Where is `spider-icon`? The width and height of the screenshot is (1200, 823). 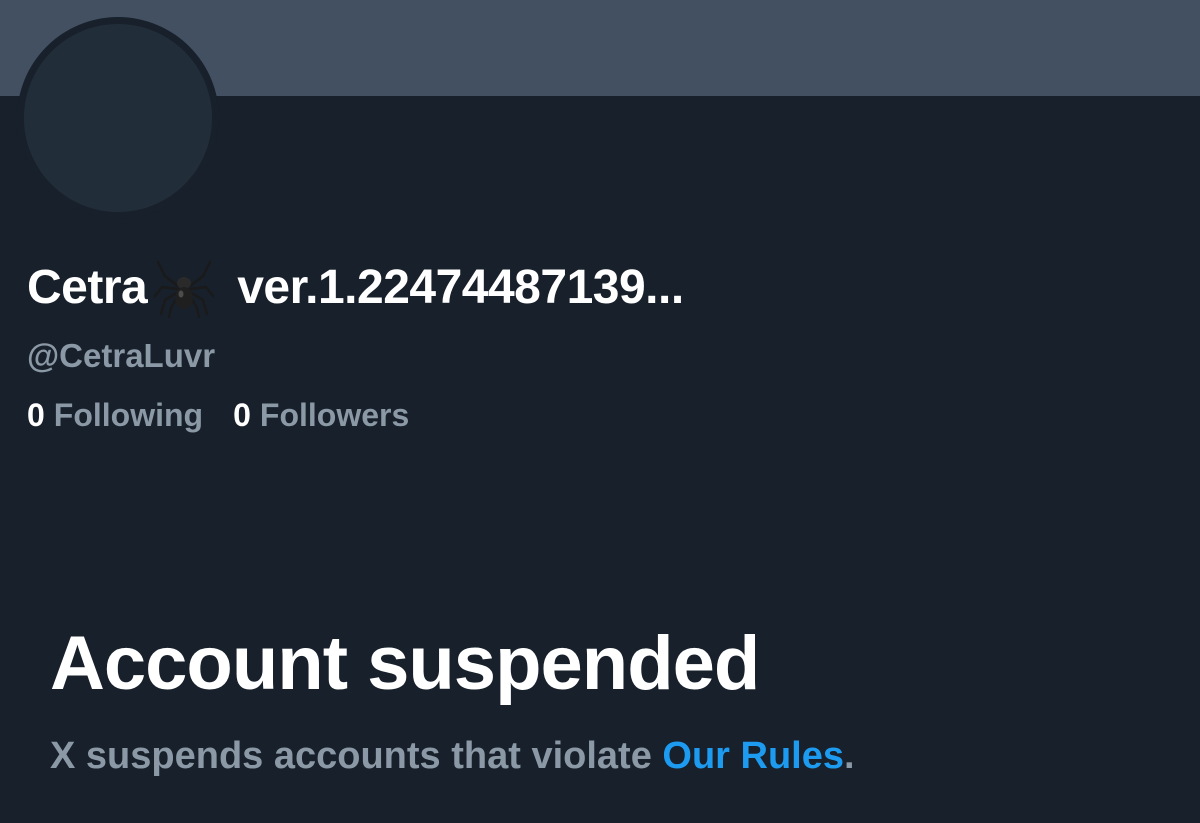
spider-icon is located at coordinates (184, 289).